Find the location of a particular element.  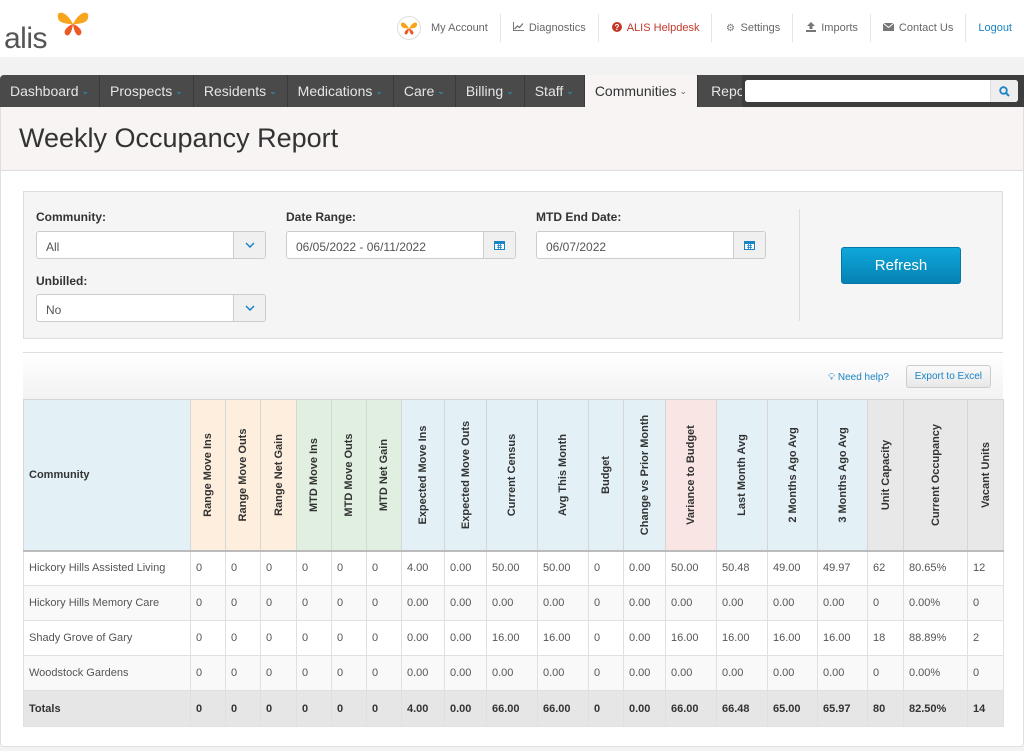

nav-staff: Staff ⌄ is located at coordinates (555, 91).